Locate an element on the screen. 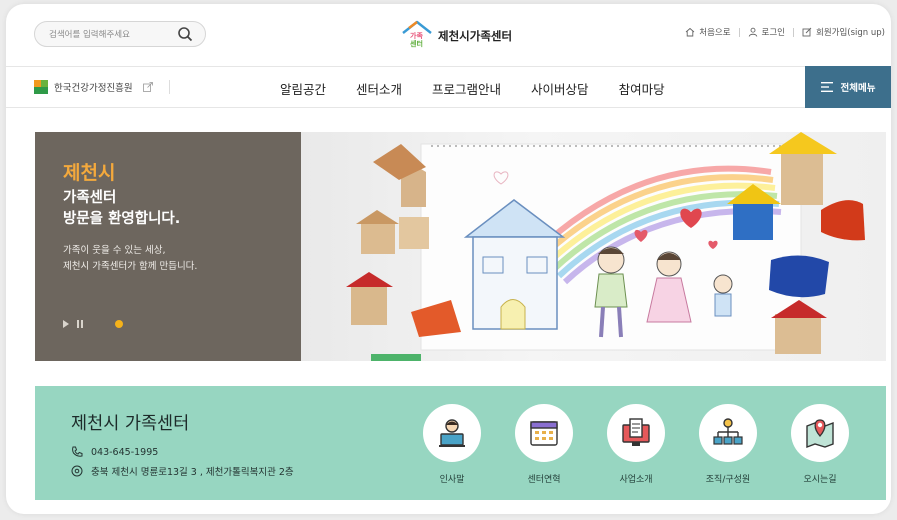 This screenshot has width=897, height=520. signup-link: 회원가입(sign up) is located at coordinates (843, 32).